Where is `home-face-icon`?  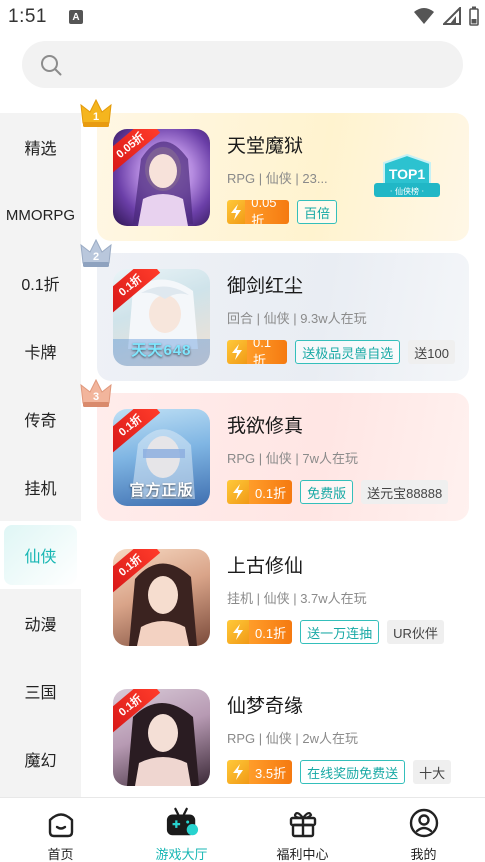
home-face-icon is located at coordinates (61, 823).